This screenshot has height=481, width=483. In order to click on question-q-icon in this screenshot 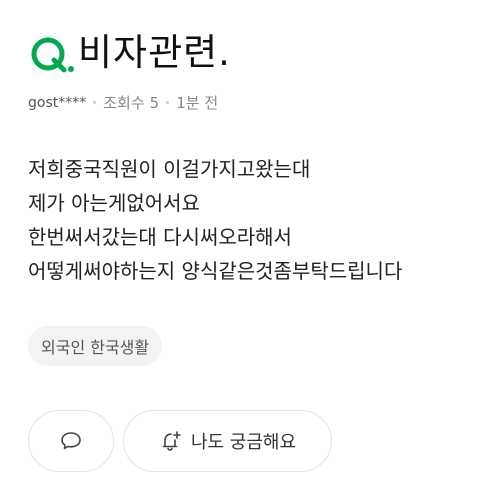, I will do `click(53, 53)`.